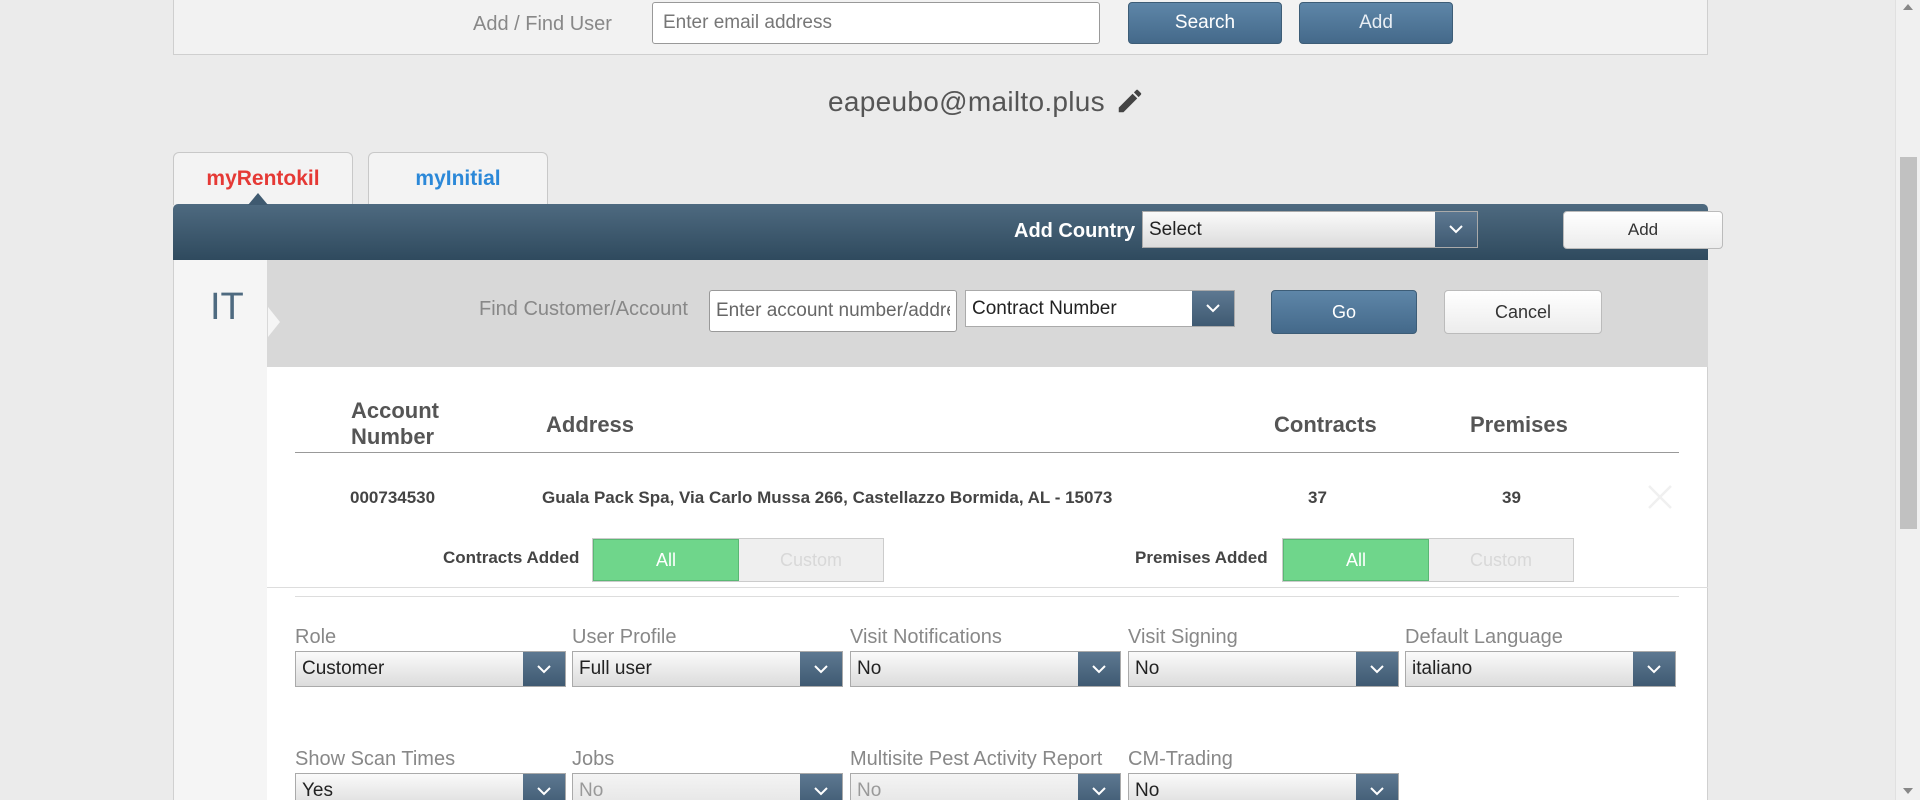 The width and height of the screenshot is (1920, 800). What do you see at coordinates (1205, 23) in the screenshot?
I see `search-button: Search` at bounding box center [1205, 23].